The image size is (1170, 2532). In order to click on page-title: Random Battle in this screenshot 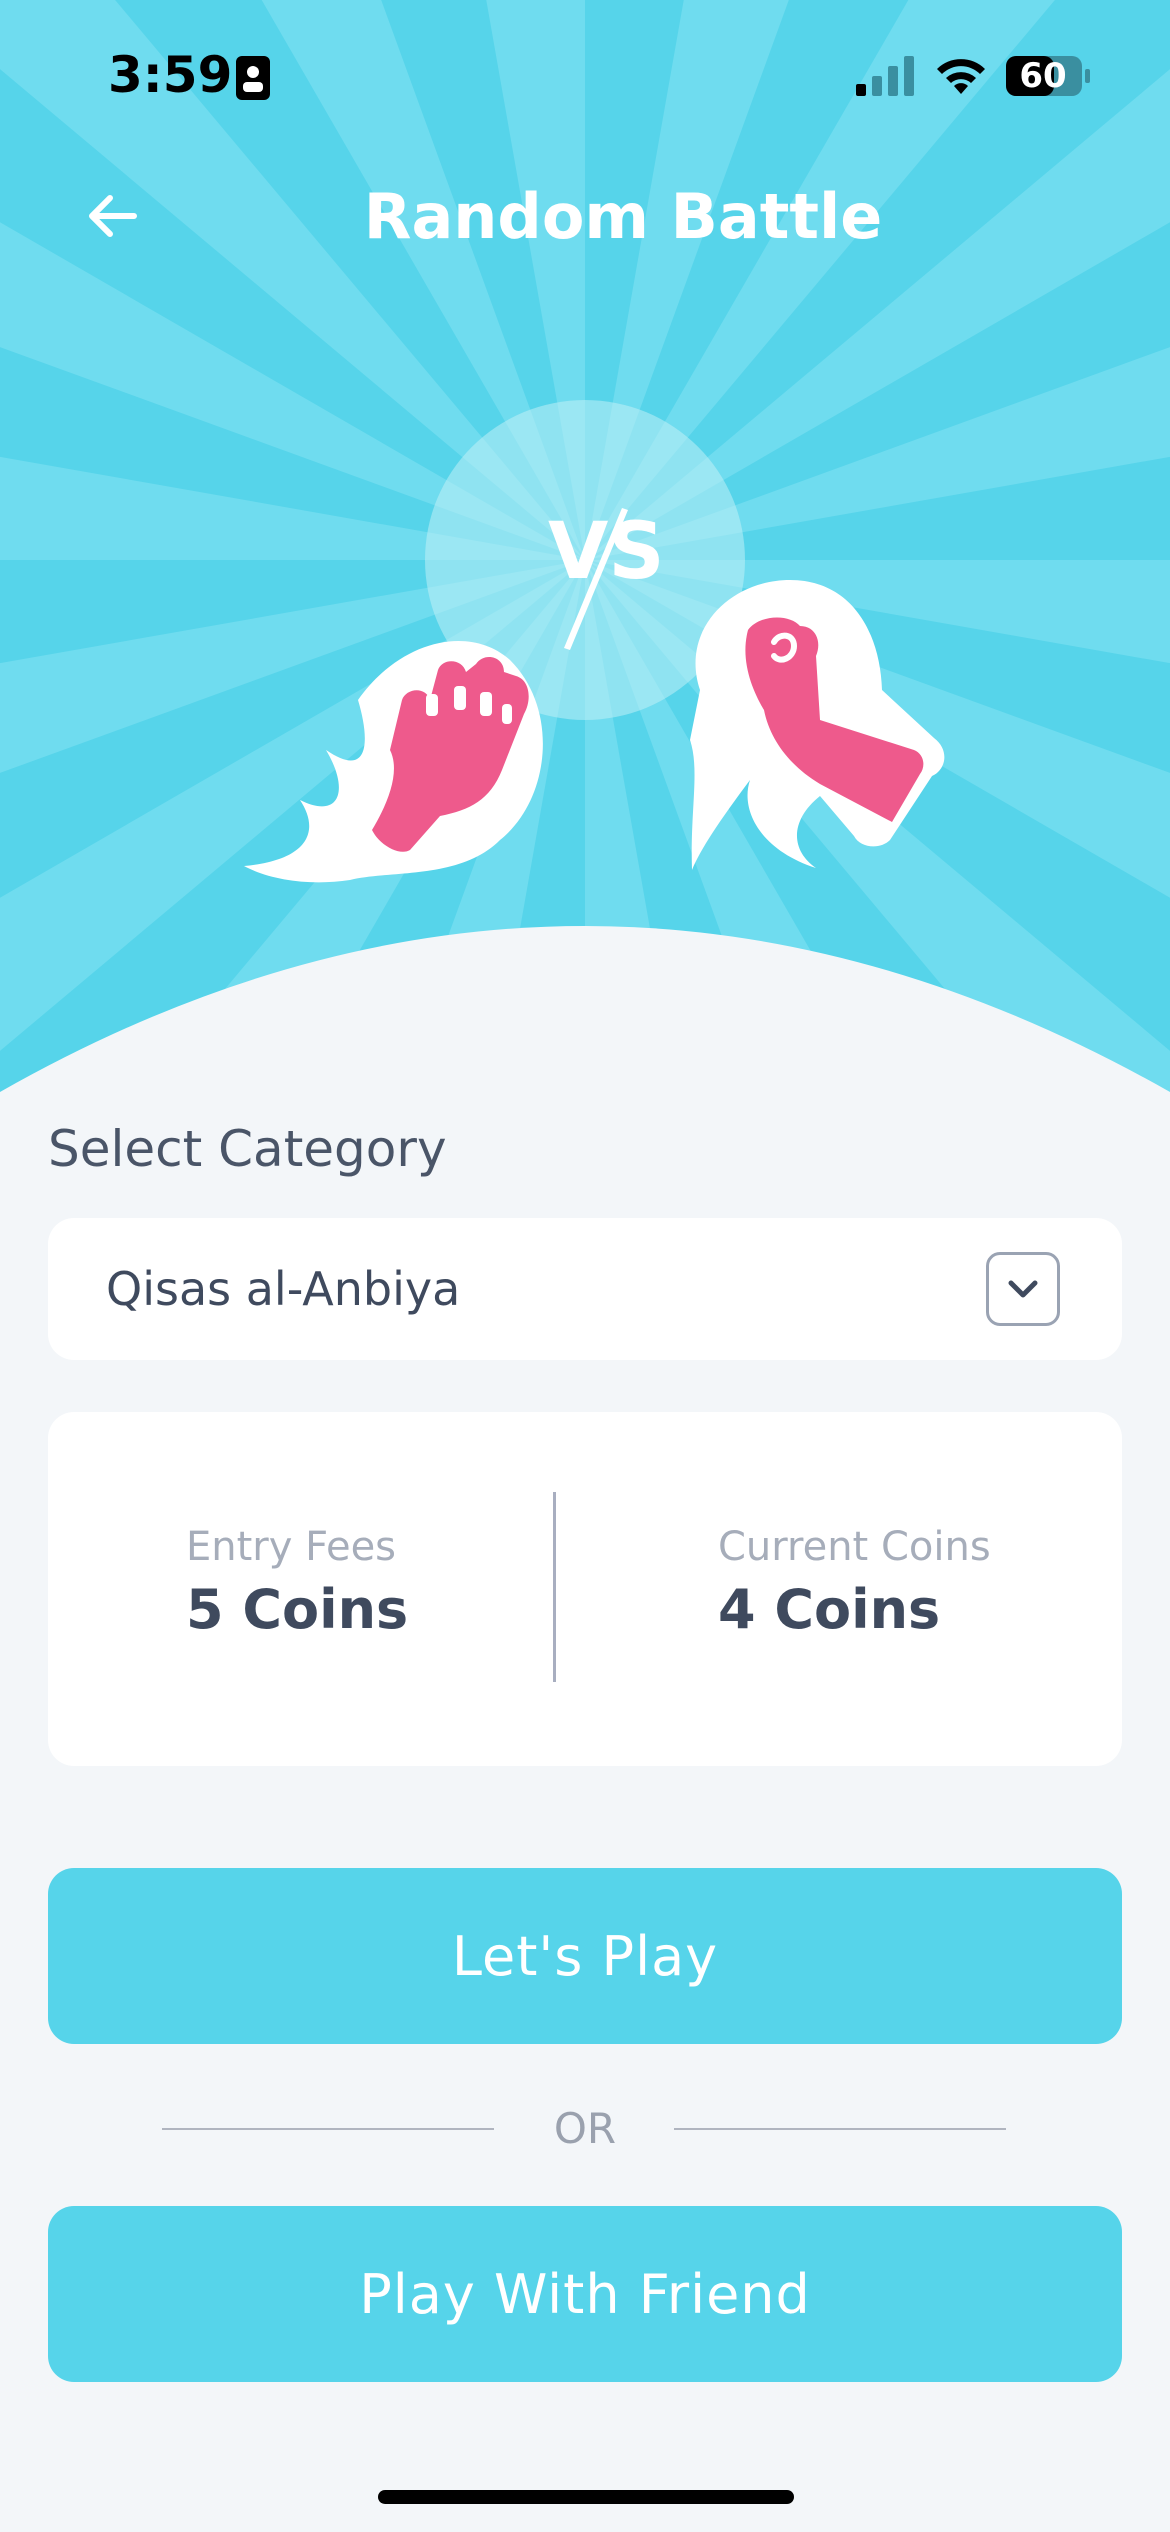, I will do `click(623, 216)`.